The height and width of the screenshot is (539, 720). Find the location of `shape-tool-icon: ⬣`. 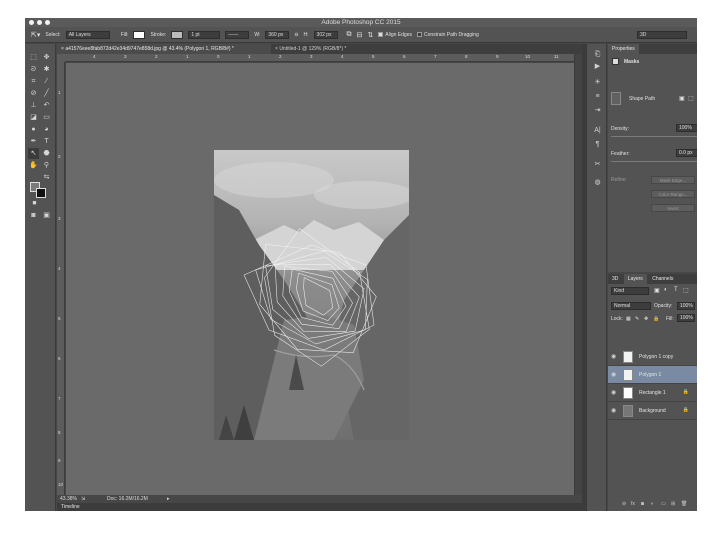

shape-tool-icon: ⬣ is located at coordinates (46, 153).